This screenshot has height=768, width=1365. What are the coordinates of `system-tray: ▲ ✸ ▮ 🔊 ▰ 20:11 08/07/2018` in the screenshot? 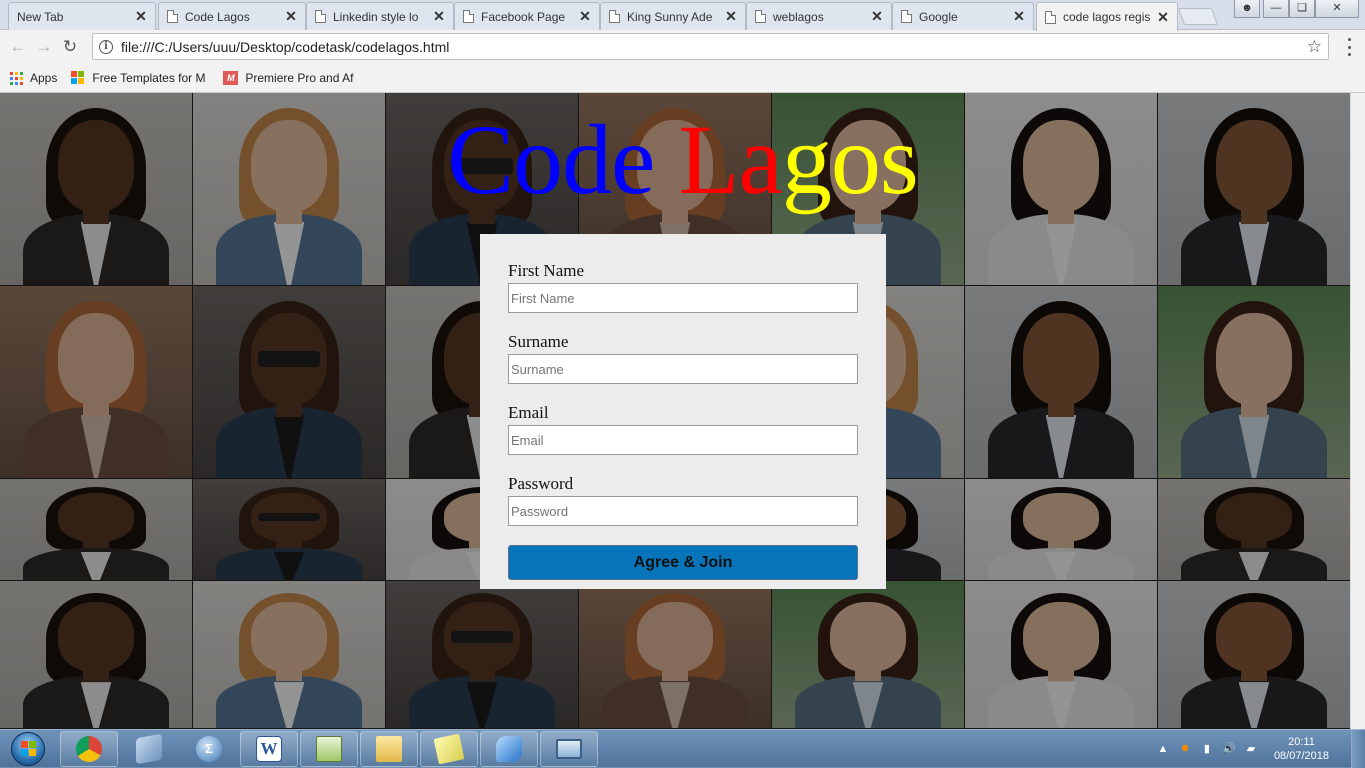 It's located at (1256, 749).